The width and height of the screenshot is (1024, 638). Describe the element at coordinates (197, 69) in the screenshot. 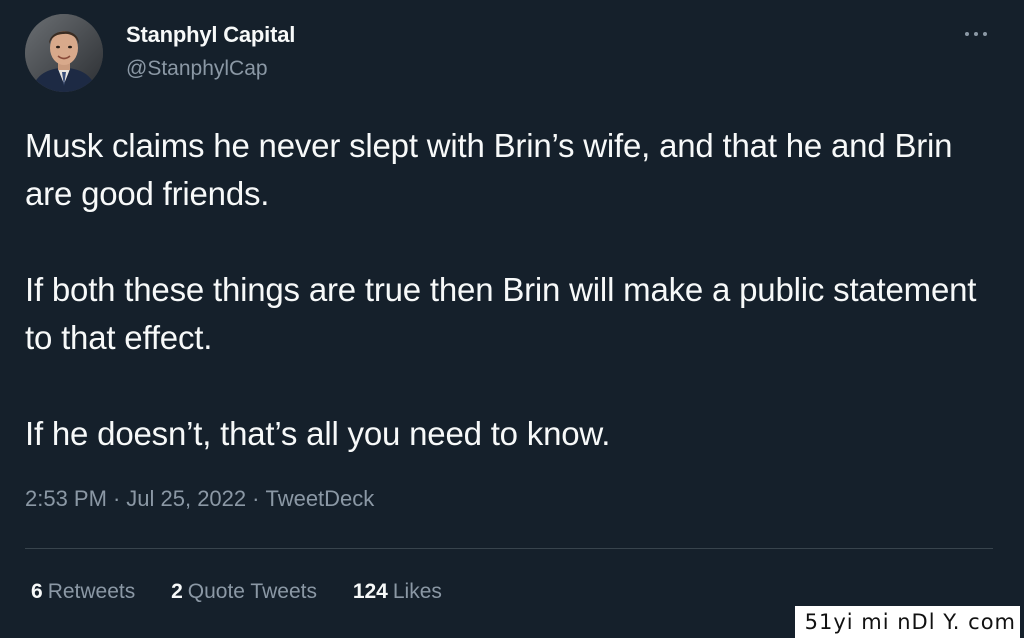

I see `author-handle: @StanphylCap` at that location.